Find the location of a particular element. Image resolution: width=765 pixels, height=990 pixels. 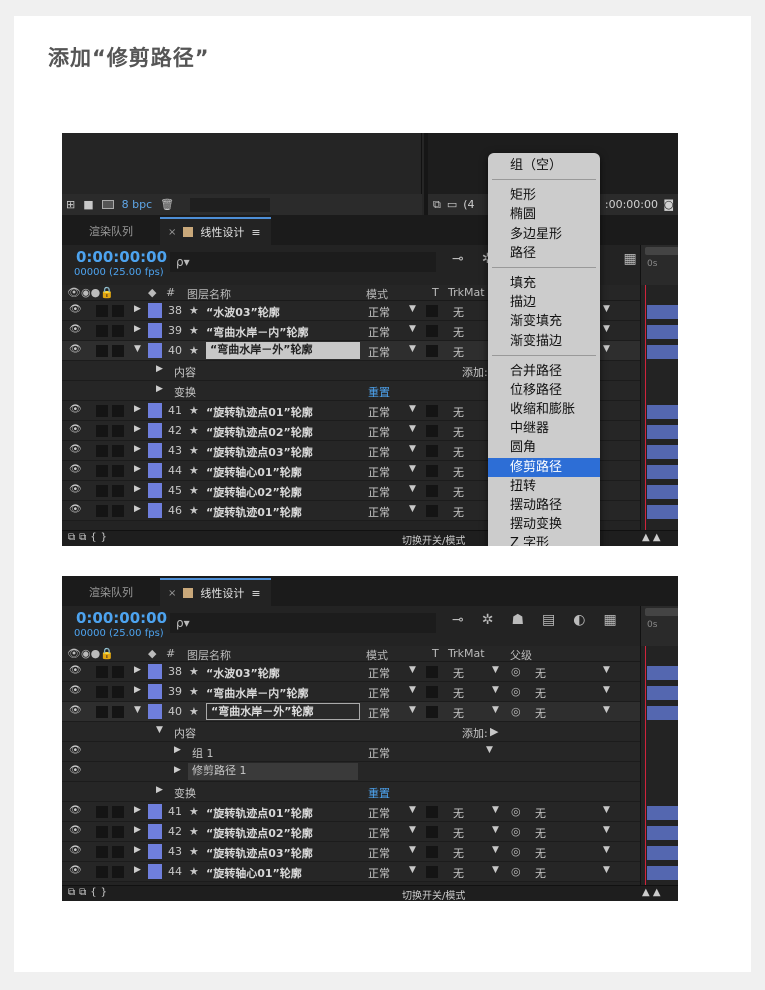

trim-paths-label: 修剪路径 1 is located at coordinates (273, 771).